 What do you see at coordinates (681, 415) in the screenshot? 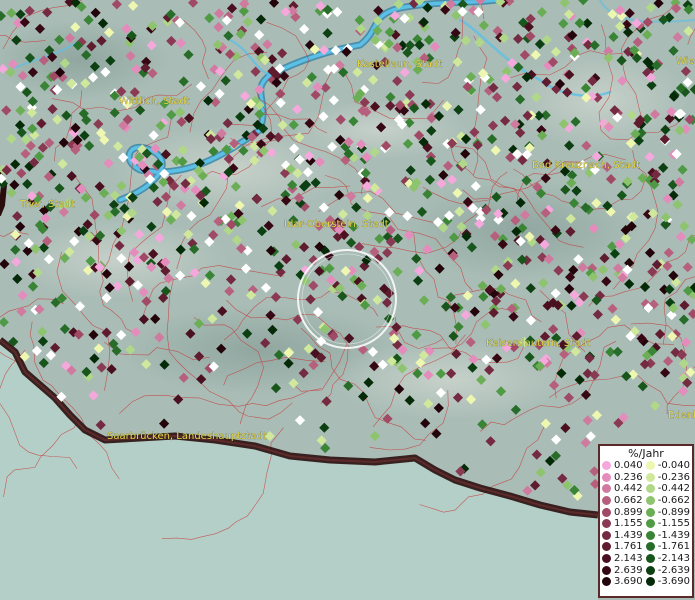
I see `city-label-edenk: Edenk` at bounding box center [681, 415].